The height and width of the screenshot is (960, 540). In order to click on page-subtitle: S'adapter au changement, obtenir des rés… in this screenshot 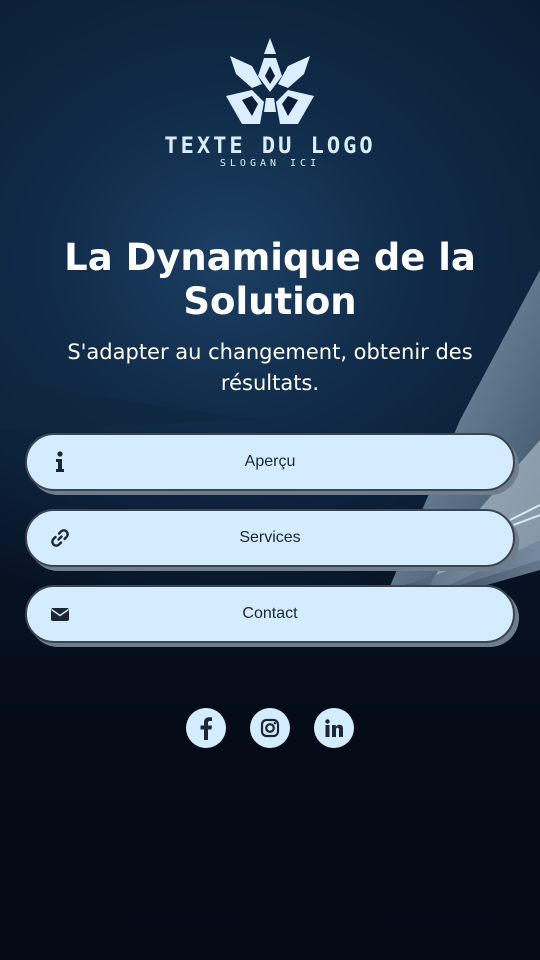, I will do `click(270, 367)`.